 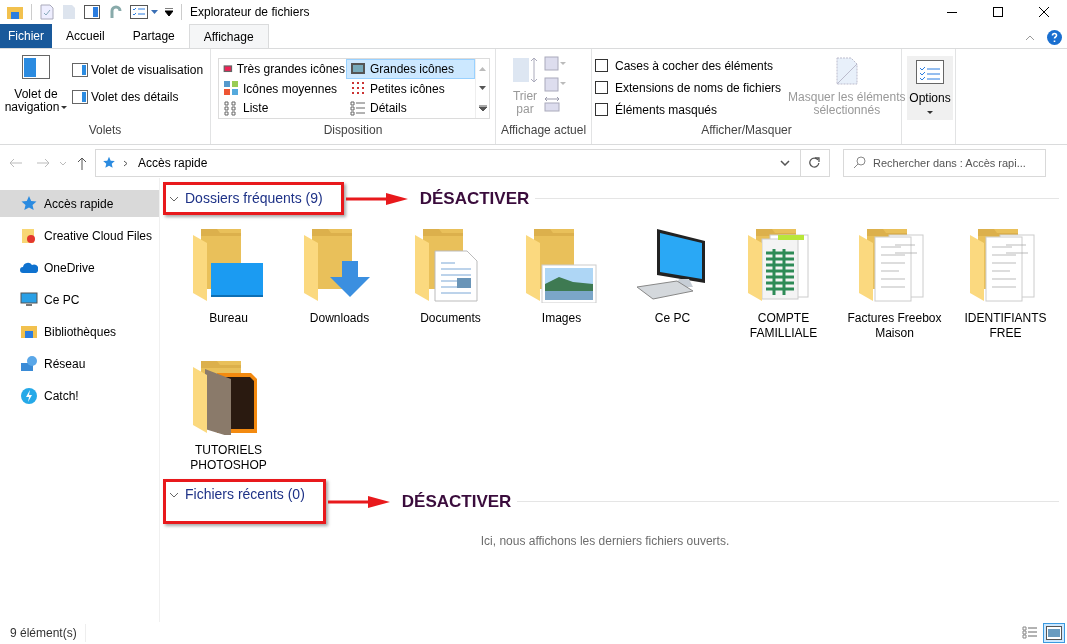 I want to click on navigation-pane-icon, so click(x=36, y=67).